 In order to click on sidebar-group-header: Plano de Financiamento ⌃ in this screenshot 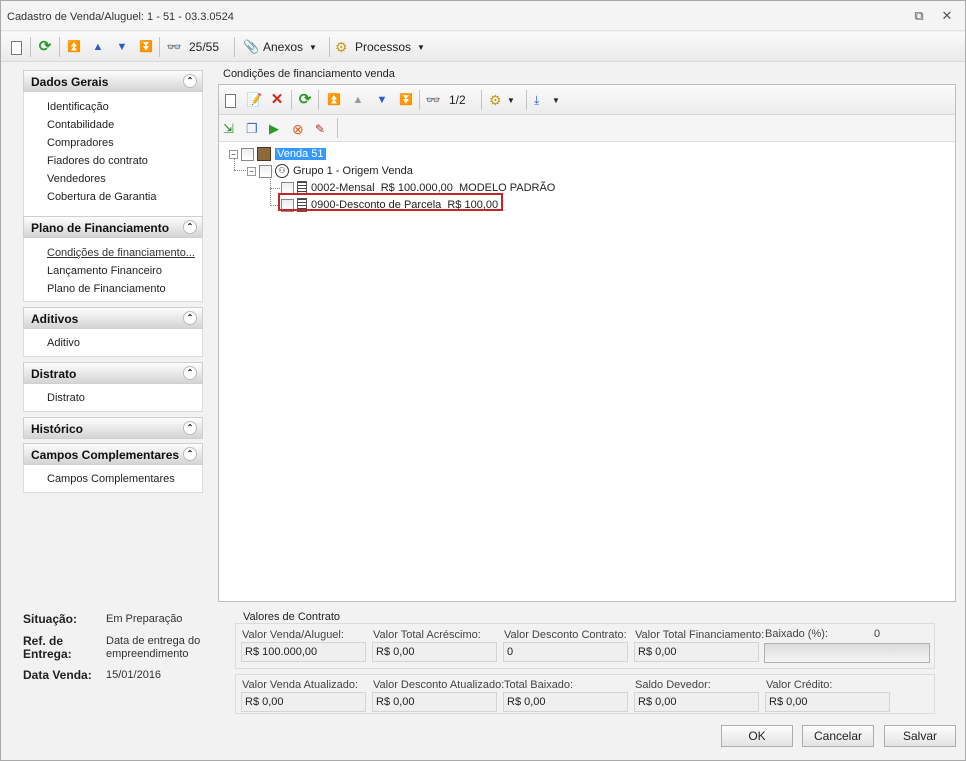, I will do `click(113, 227)`.